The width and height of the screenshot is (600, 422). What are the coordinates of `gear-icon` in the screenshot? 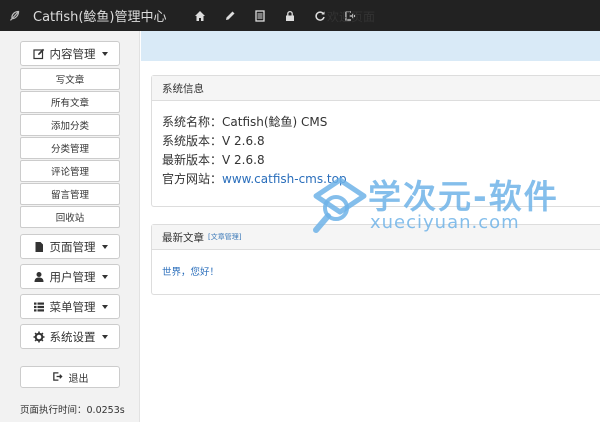 It's located at (39, 337).